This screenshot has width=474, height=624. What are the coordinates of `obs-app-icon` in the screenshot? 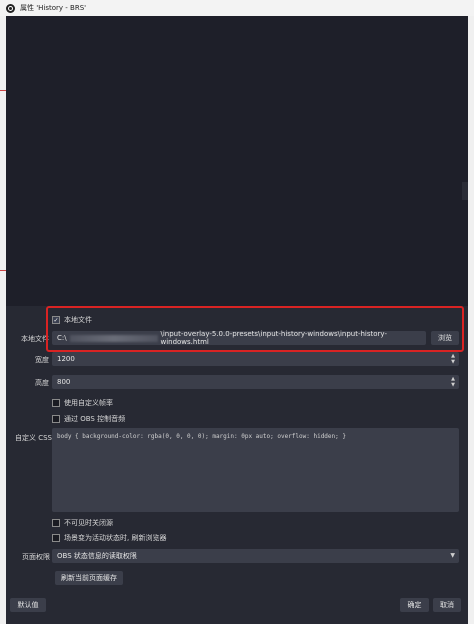 It's located at (10, 8).